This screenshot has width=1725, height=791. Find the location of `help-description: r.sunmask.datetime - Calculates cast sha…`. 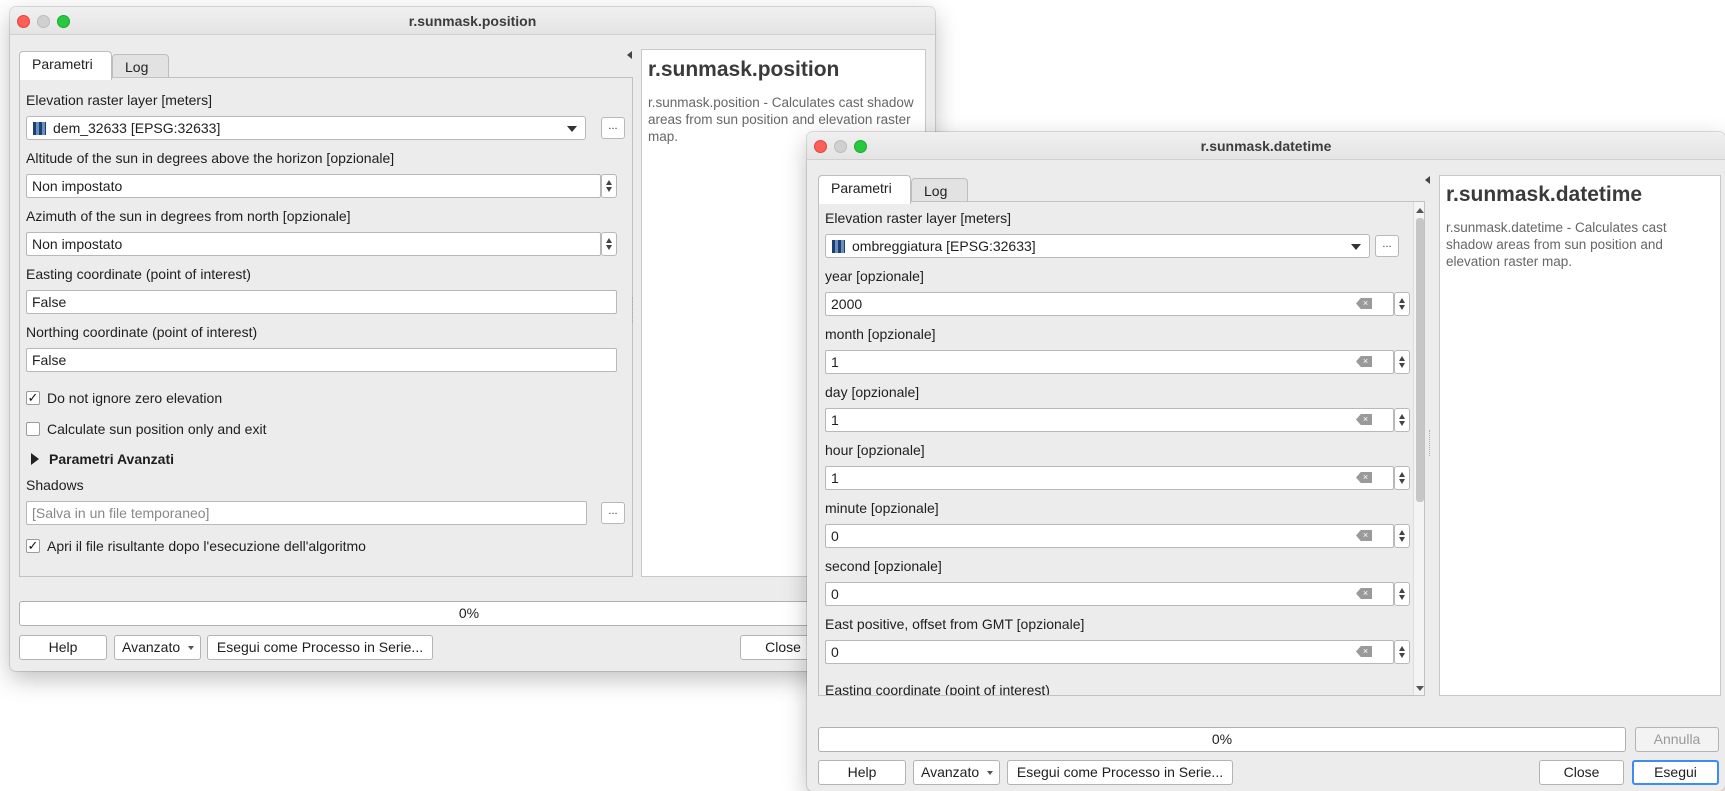

help-description: r.sunmask.datetime - Calculates cast sha… is located at coordinates (1556, 244).